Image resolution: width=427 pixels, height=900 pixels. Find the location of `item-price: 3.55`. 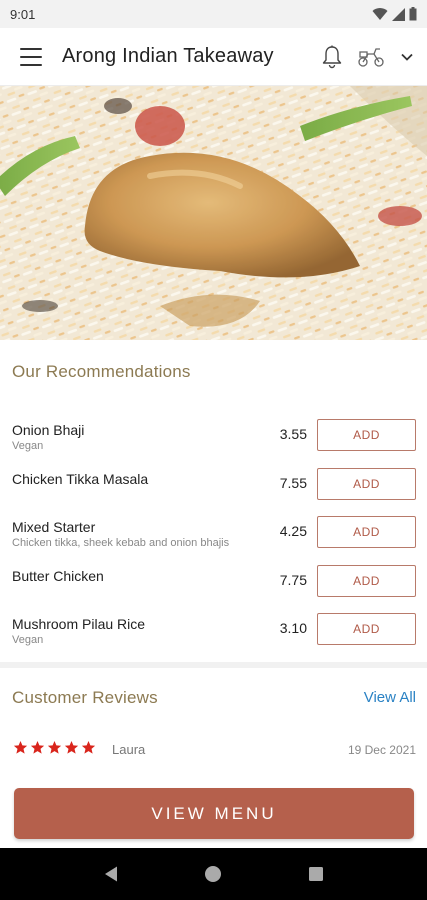

item-price: 3.55 is located at coordinates (293, 434).